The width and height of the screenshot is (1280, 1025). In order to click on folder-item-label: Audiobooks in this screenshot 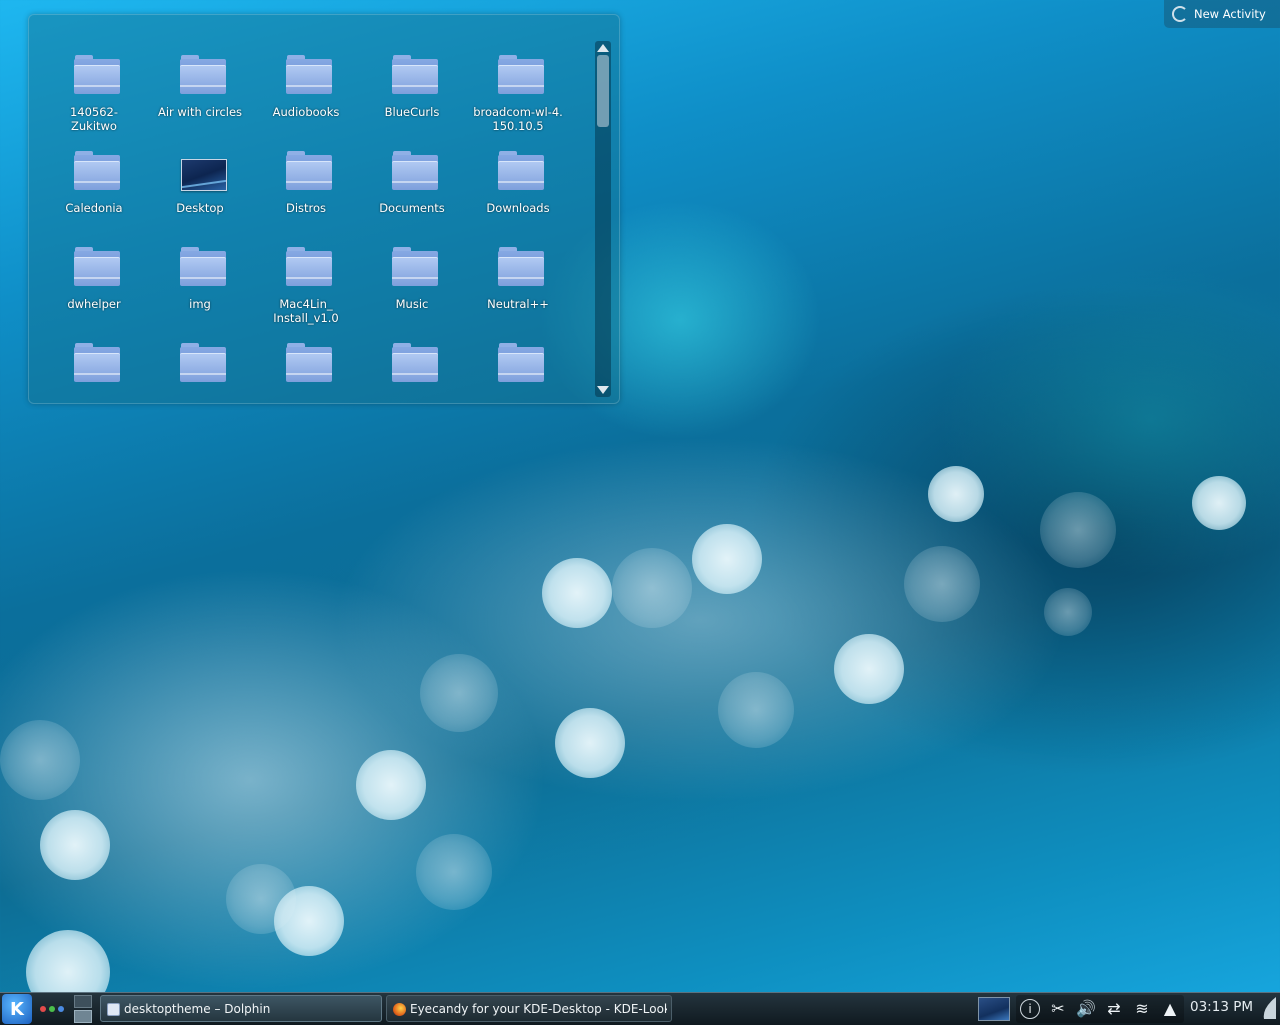, I will do `click(306, 112)`.